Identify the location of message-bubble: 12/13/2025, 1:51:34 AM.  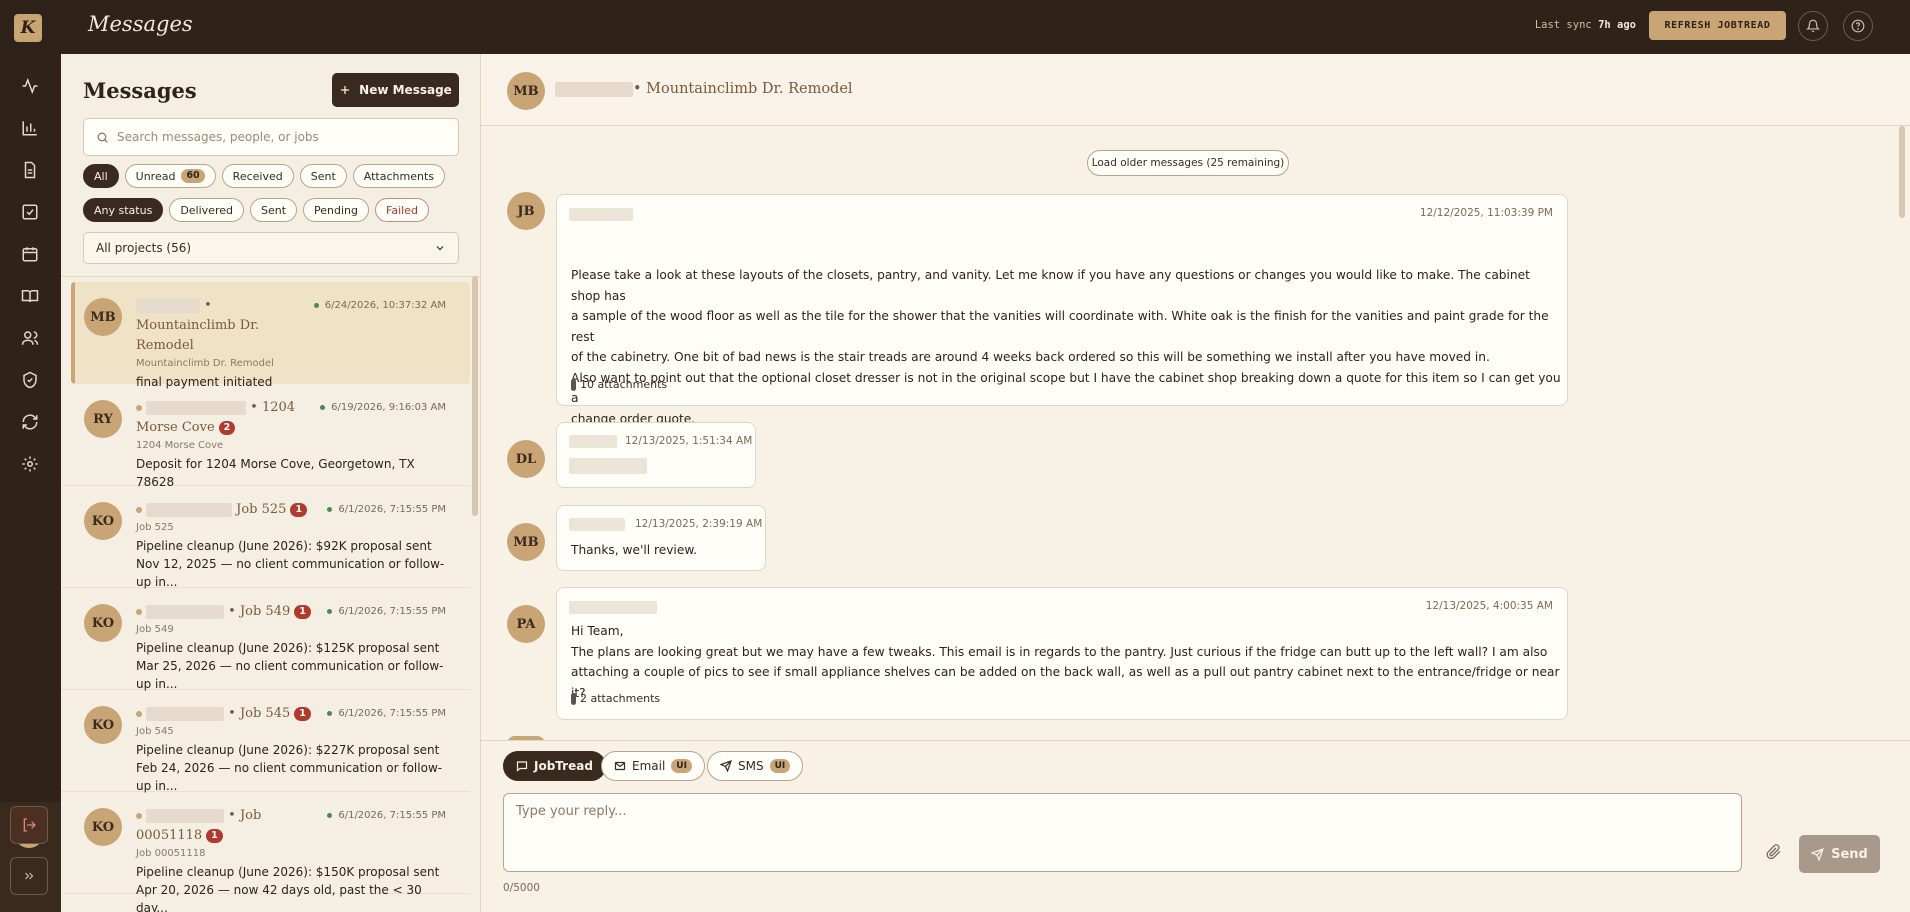
(656, 455).